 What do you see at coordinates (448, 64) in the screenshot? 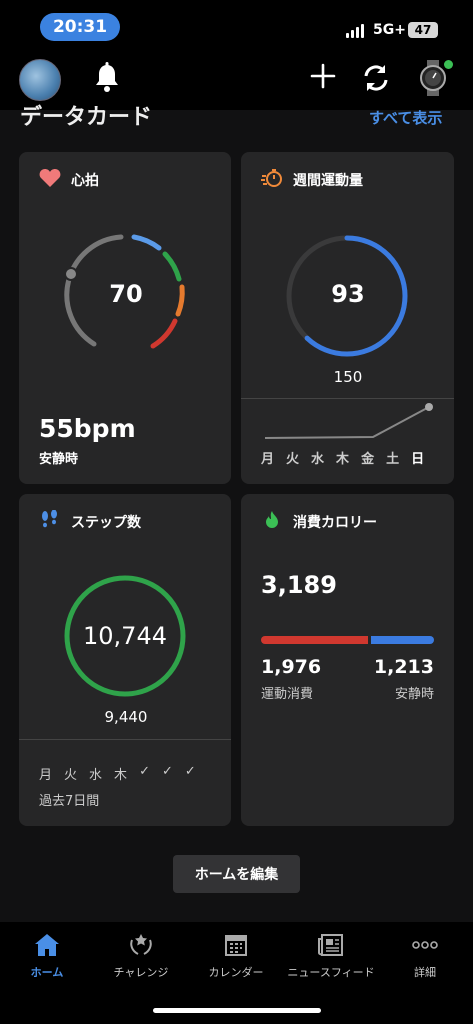
I see `connection-status-dot` at bounding box center [448, 64].